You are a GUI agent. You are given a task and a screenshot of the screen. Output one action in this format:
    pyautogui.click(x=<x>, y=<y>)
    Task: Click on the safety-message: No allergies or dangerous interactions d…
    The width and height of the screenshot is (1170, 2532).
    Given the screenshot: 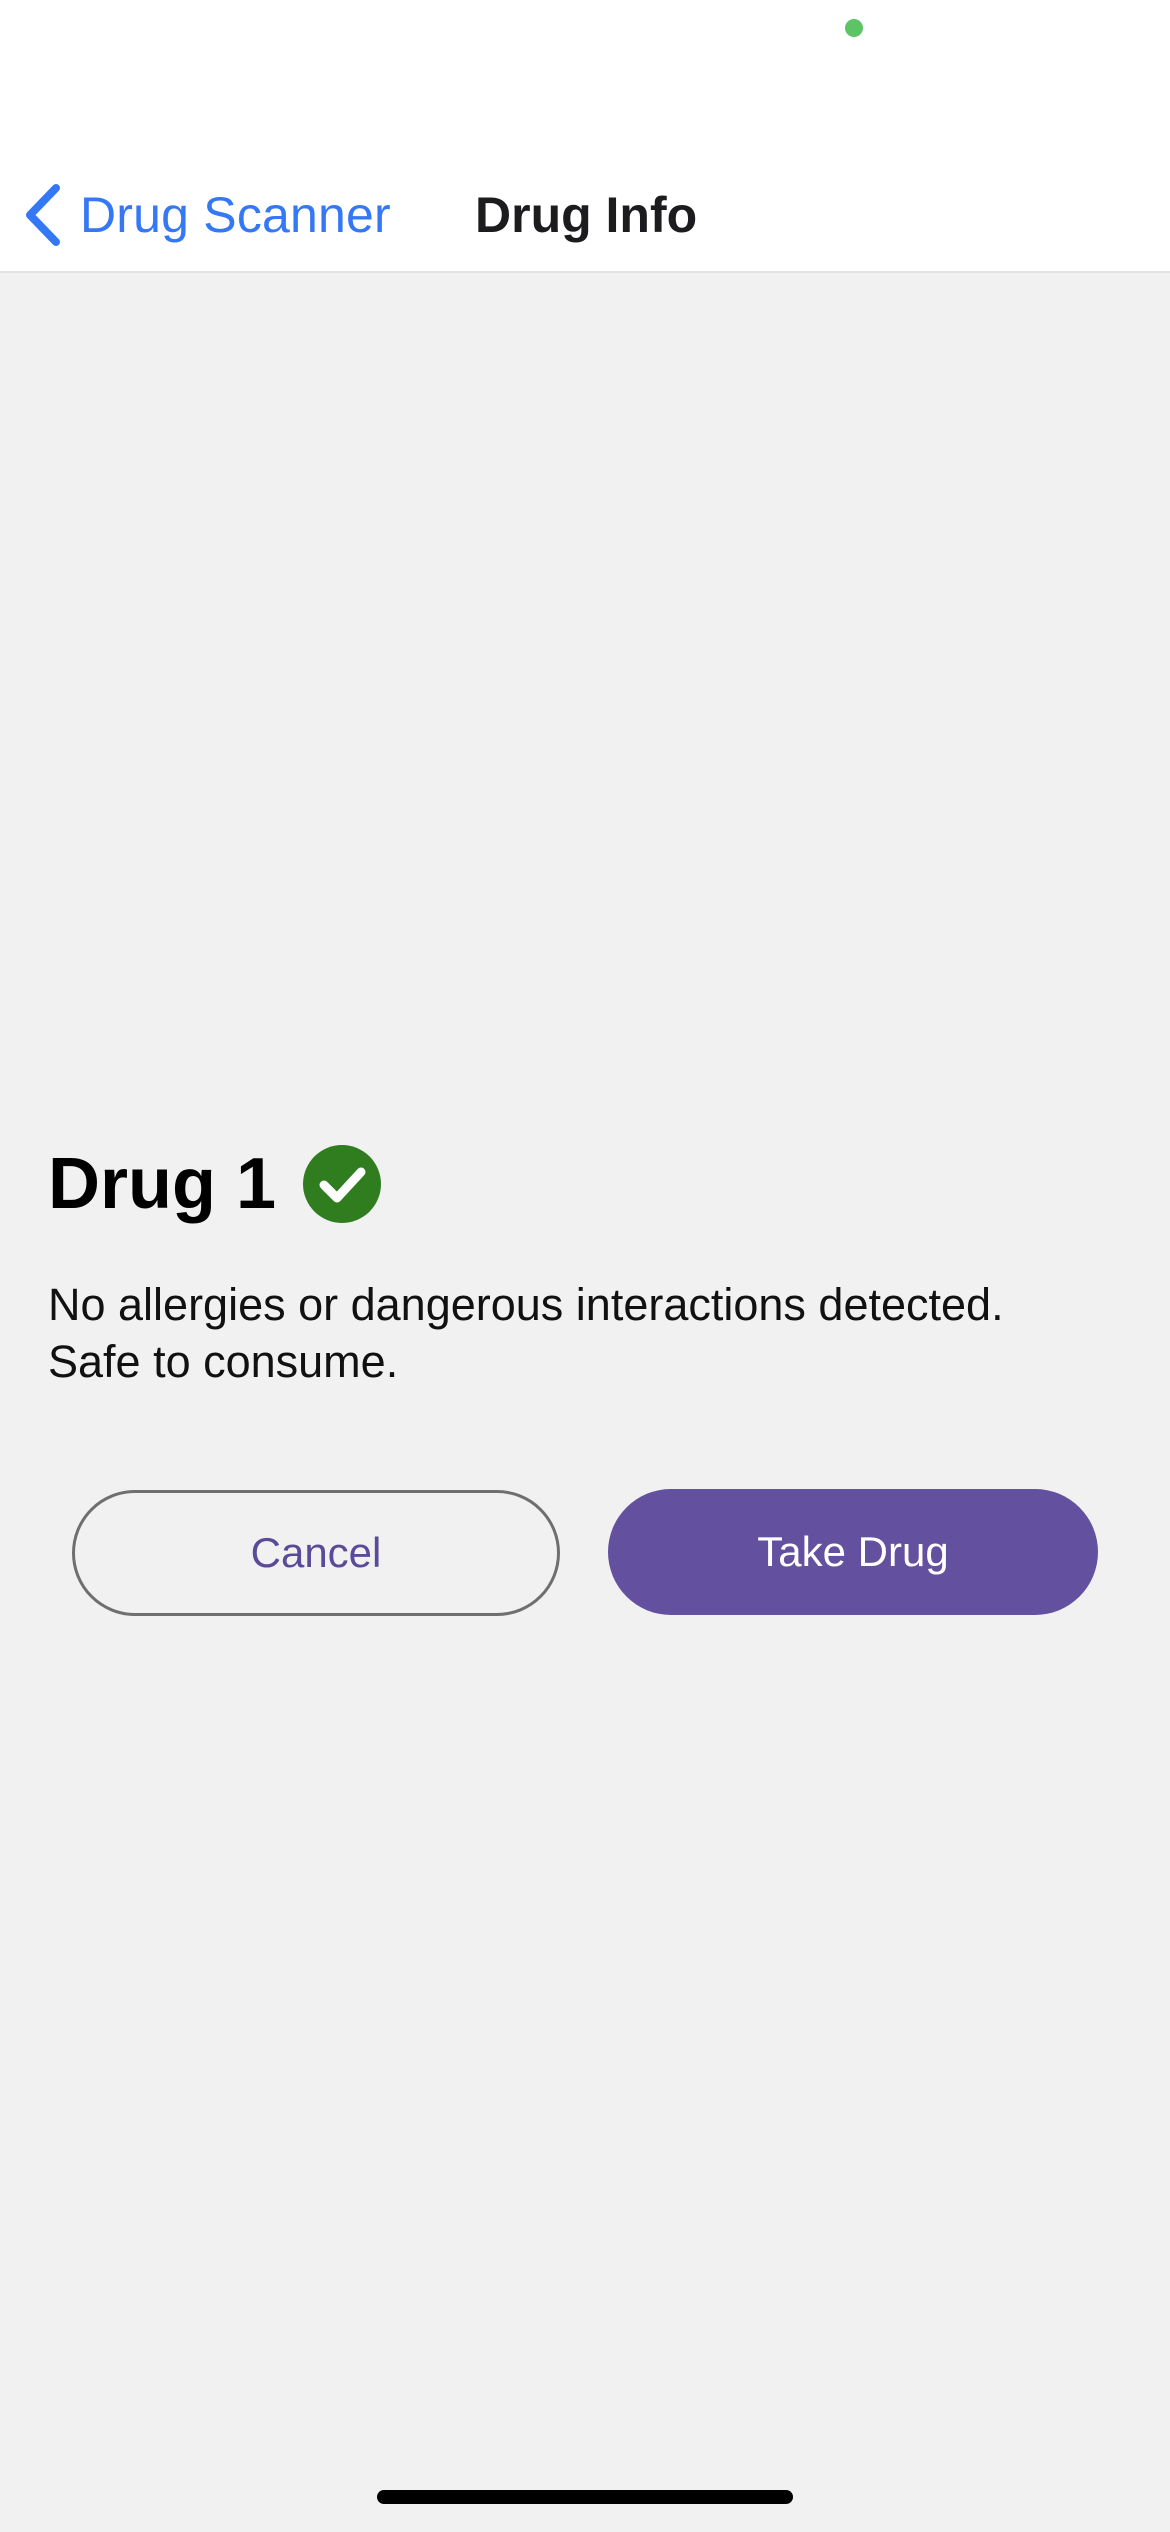 What is the action you would take?
    pyautogui.click(x=588, y=1333)
    